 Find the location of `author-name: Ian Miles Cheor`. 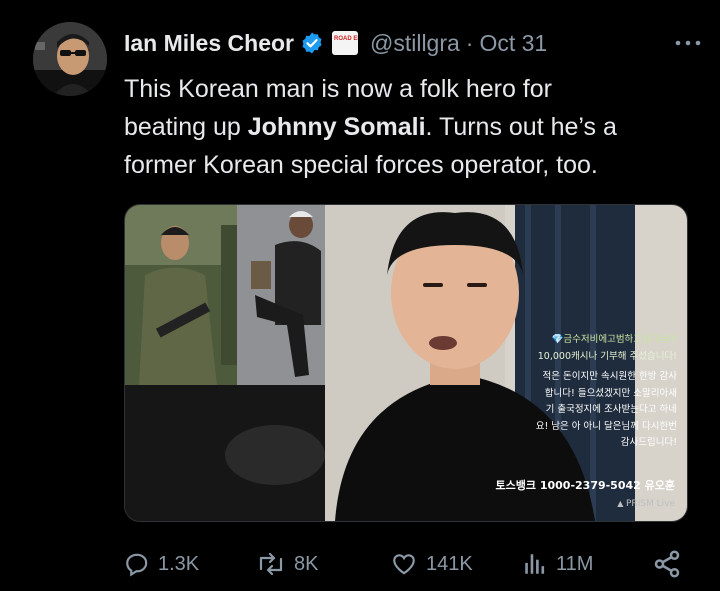

author-name: Ian Miles Cheor is located at coordinates (209, 43).